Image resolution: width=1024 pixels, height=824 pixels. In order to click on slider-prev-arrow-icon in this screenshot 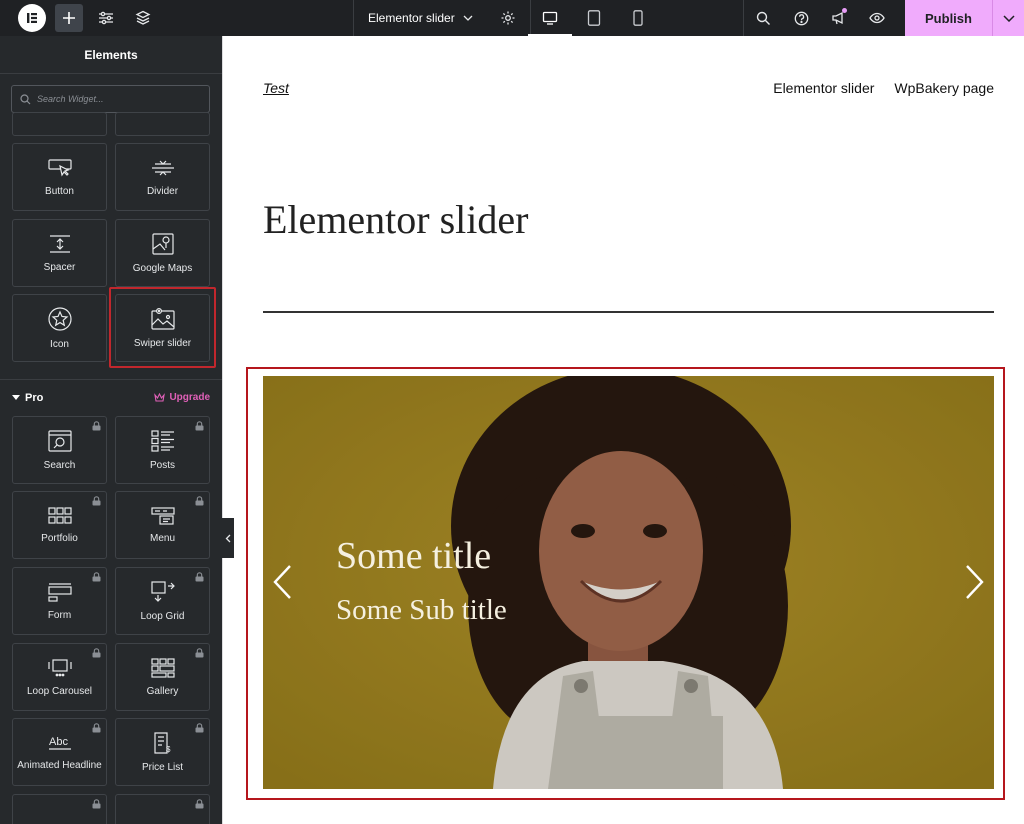, I will do `click(282, 582)`.